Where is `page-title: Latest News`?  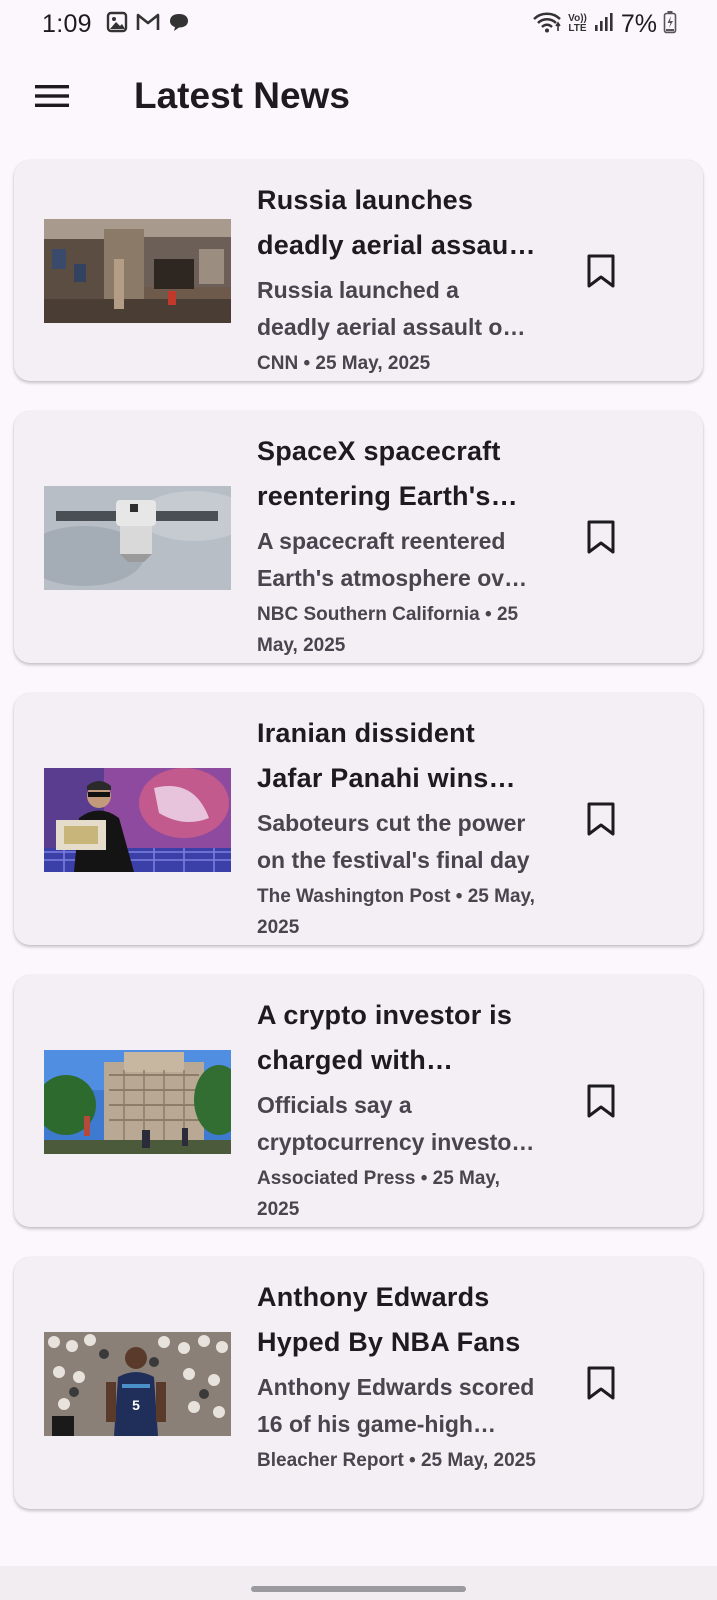 page-title: Latest News is located at coordinates (242, 95).